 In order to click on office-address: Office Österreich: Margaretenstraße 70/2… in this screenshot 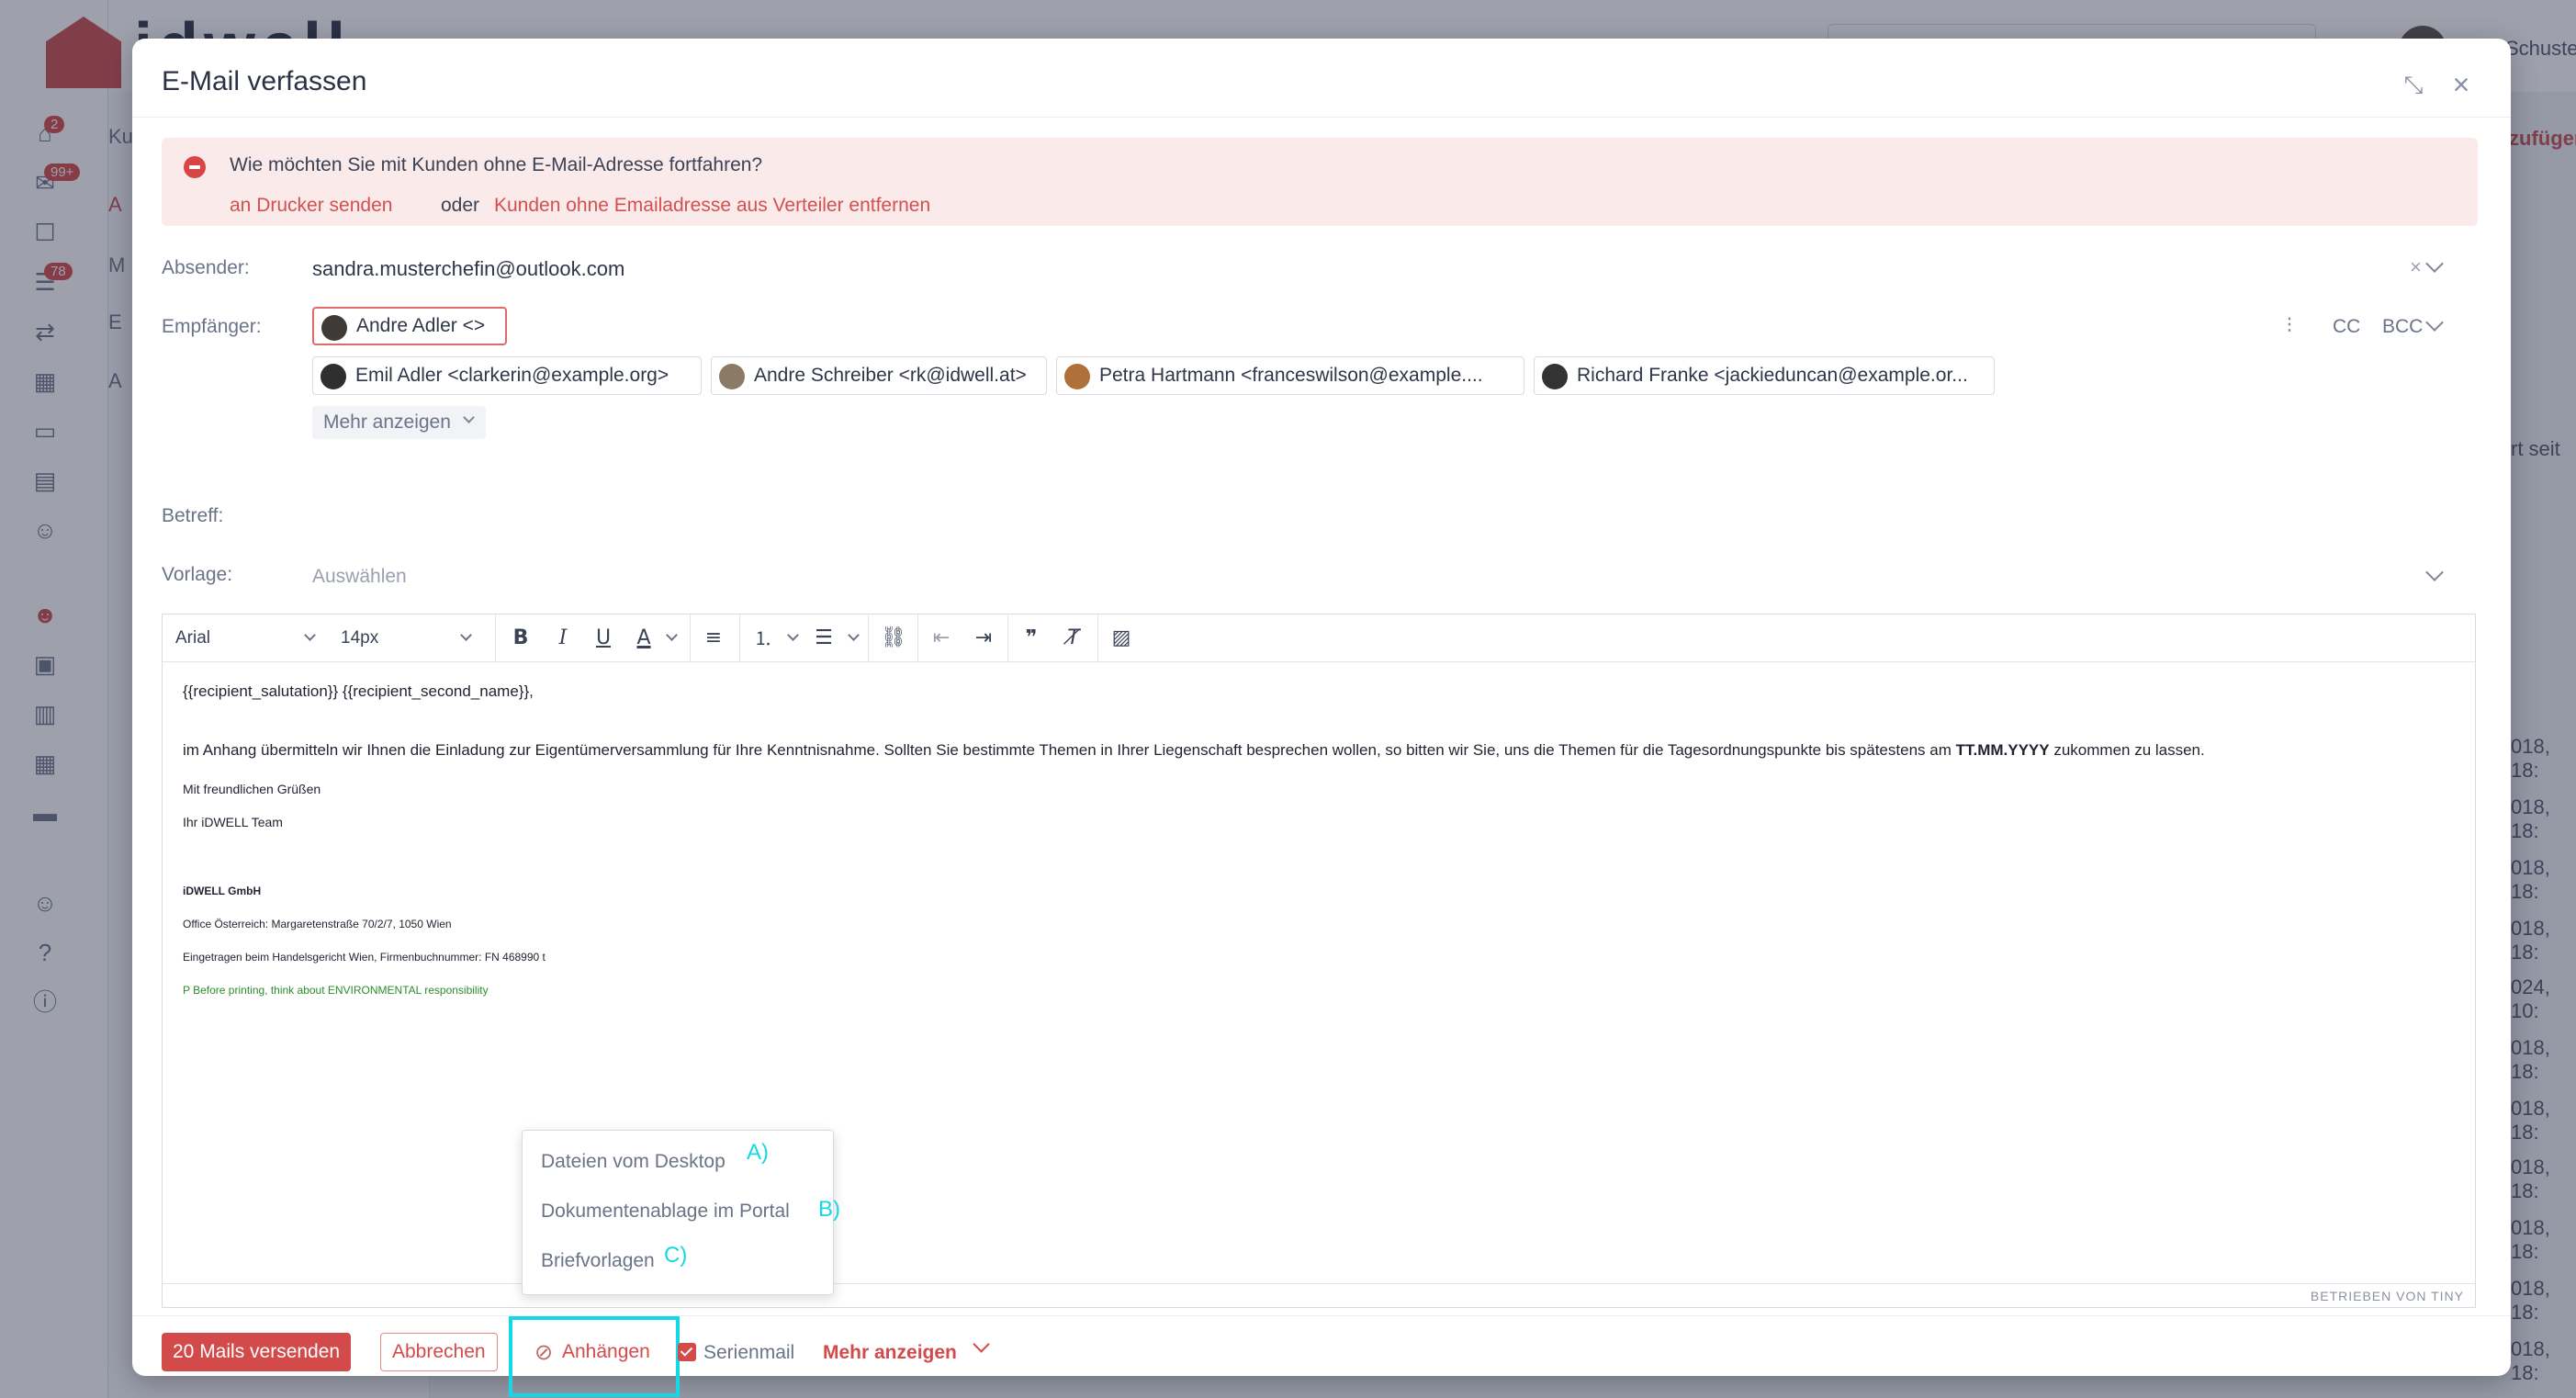, I will do `click(317, 924)`.